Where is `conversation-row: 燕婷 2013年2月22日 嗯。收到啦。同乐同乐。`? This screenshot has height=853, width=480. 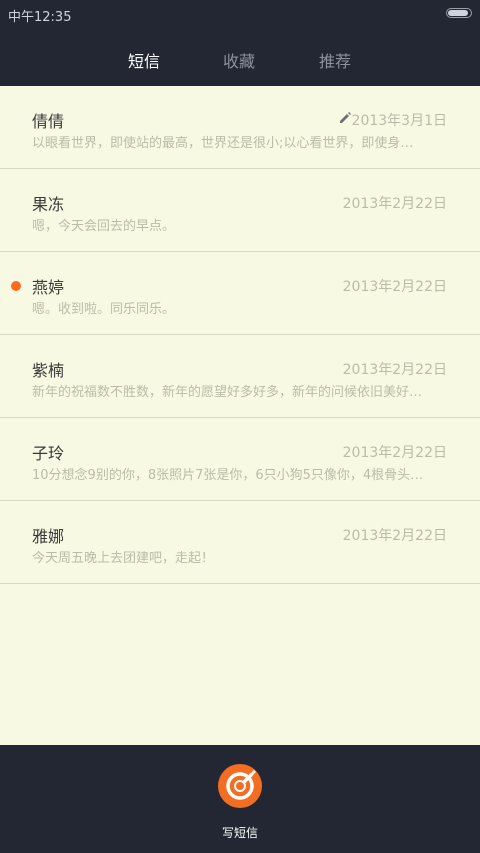 conversation-row: 燕婷 2013年2月22日 嗯。收到啦。同乐同乐。 is located at coordinates (240, 293).